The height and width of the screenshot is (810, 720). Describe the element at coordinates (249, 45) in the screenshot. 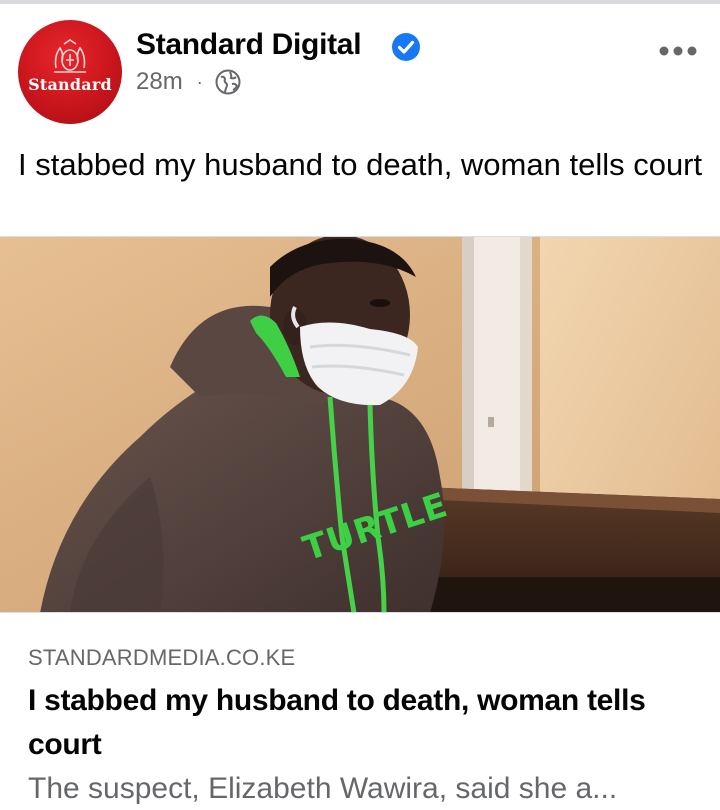

I see `page-name: Standard Digital` at that location.